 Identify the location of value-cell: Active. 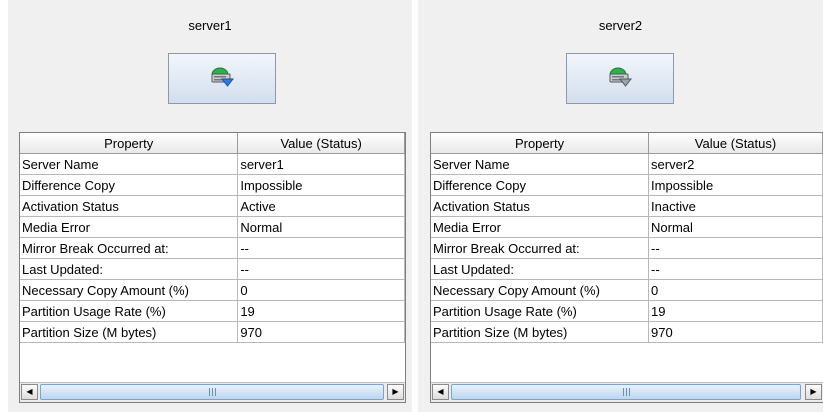
(321, 206).